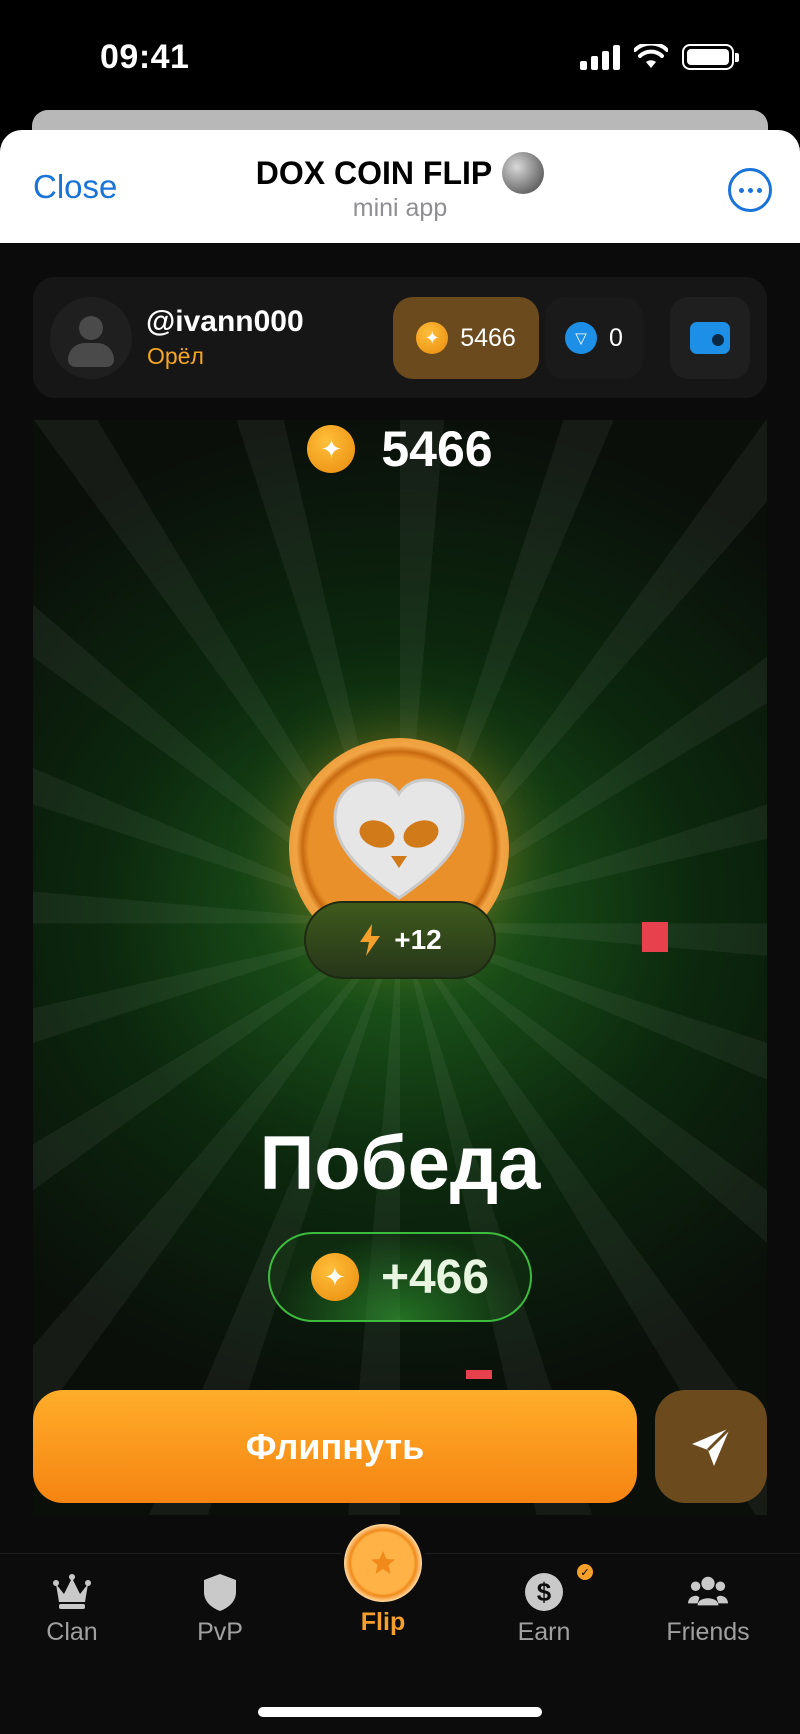 This screenshot has width=800, height=1734. I want to click on nav-label-pvp: PvP, so click(220, 1632).